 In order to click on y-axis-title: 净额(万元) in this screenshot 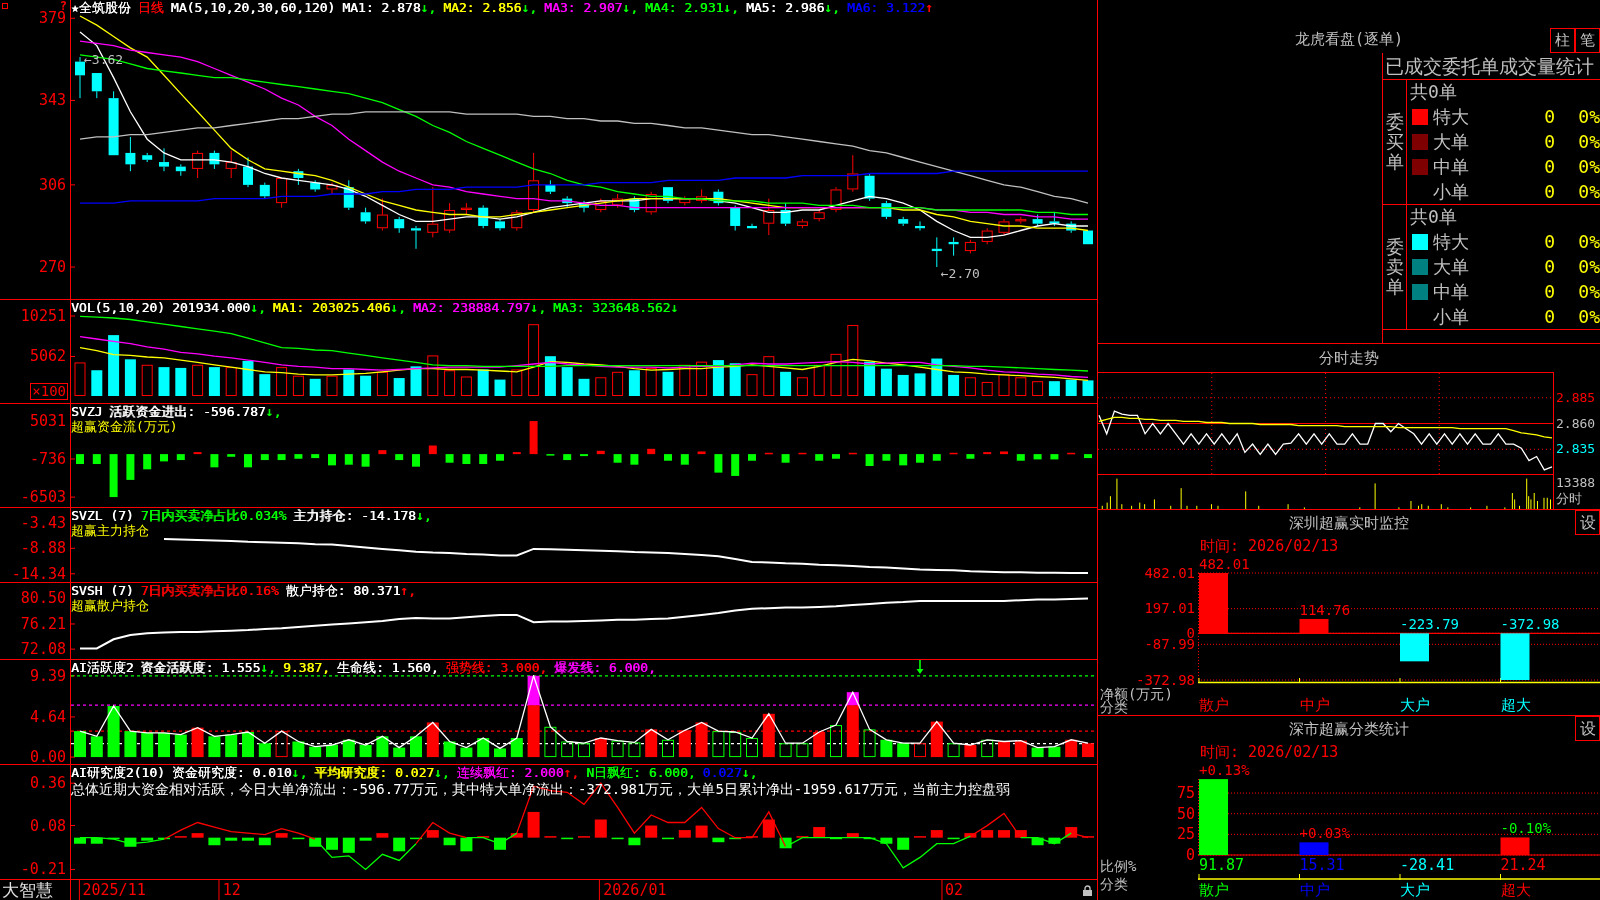, I will do `click(1137, 694)`.